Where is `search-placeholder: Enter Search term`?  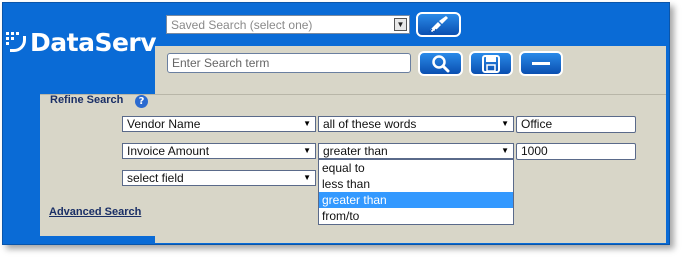 search-placeholder: Enter Search term is located at coordinates (221, 63).